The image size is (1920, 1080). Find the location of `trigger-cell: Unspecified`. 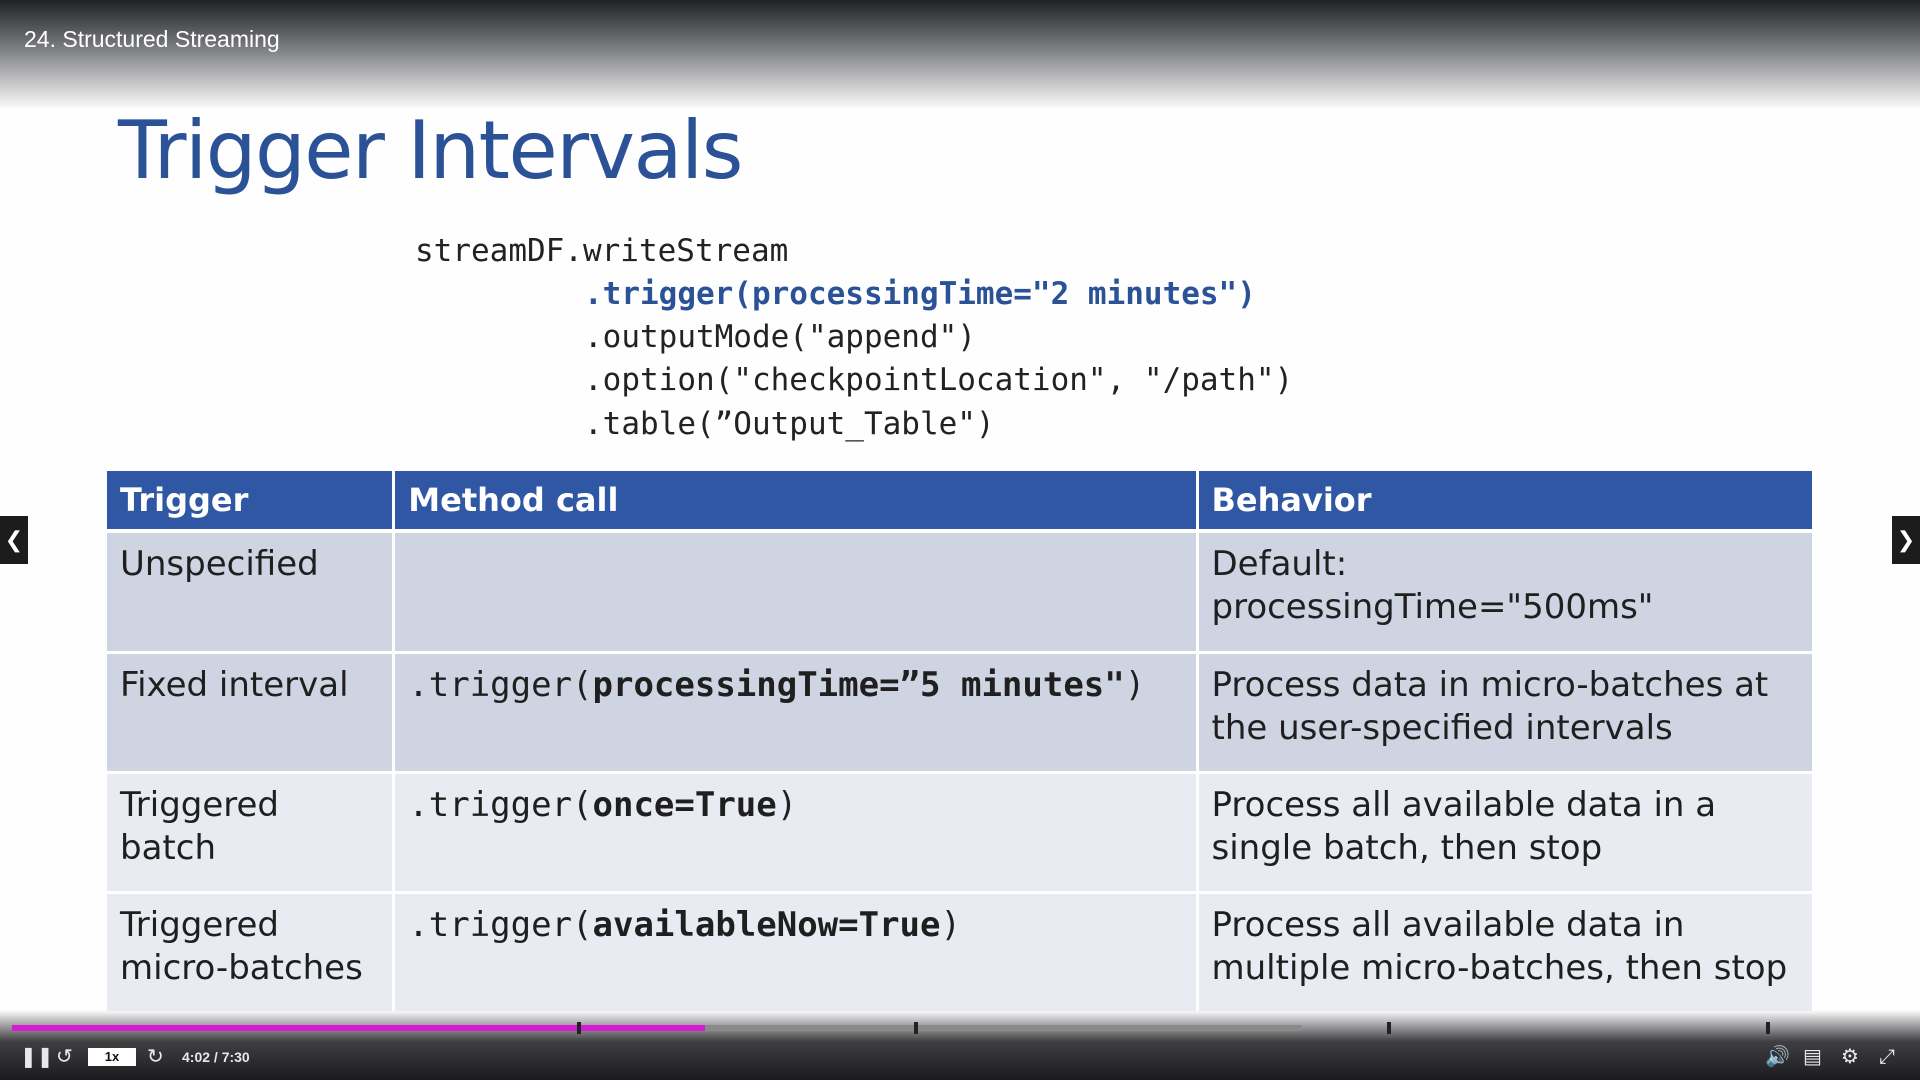

trigger-cell: Unspecified is located at coordinates (251, 592).